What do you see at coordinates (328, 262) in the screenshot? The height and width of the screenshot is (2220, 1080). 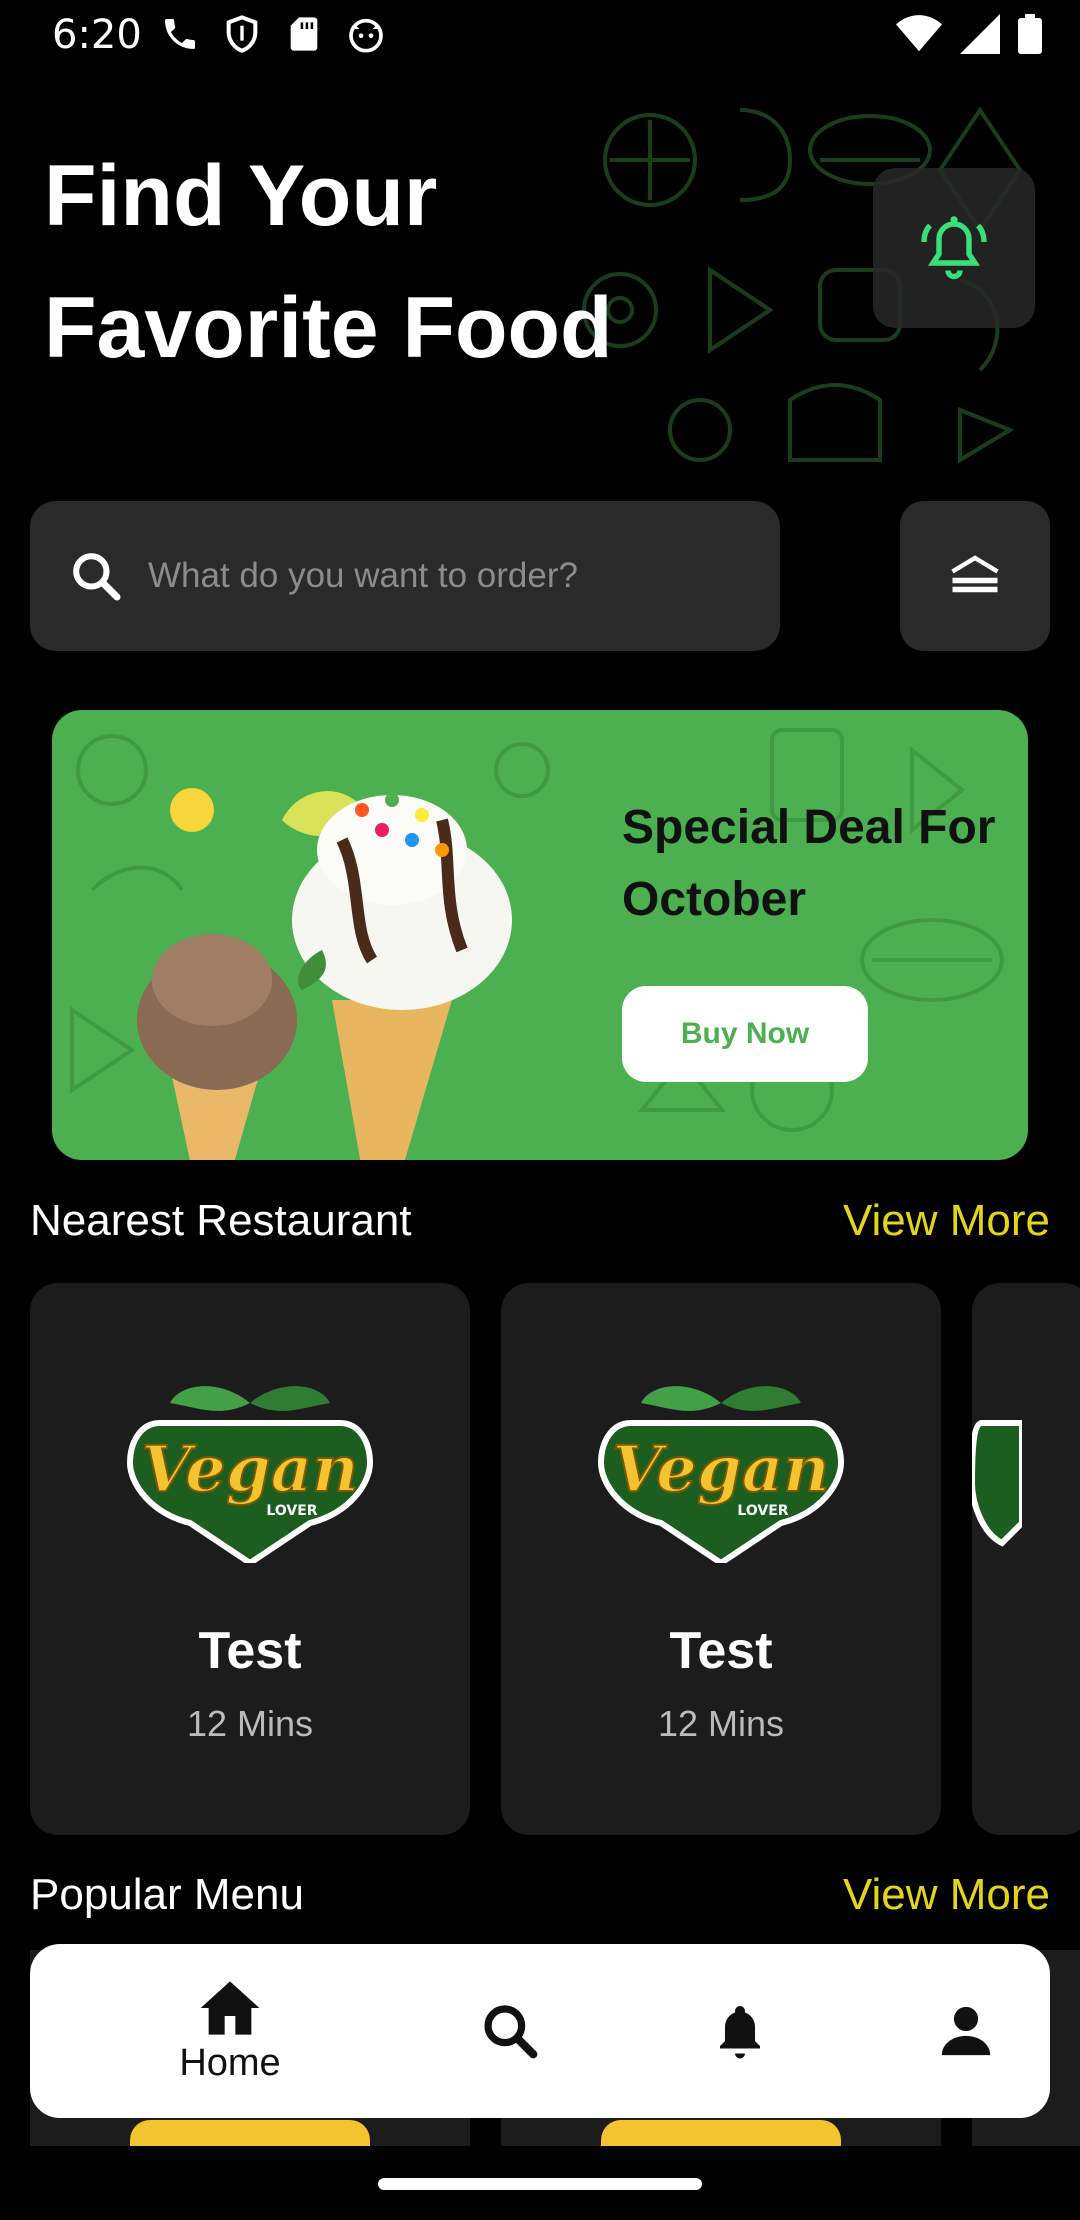 I see `page-title: Find Your Favorite Food` at bounding box center [328, 262].